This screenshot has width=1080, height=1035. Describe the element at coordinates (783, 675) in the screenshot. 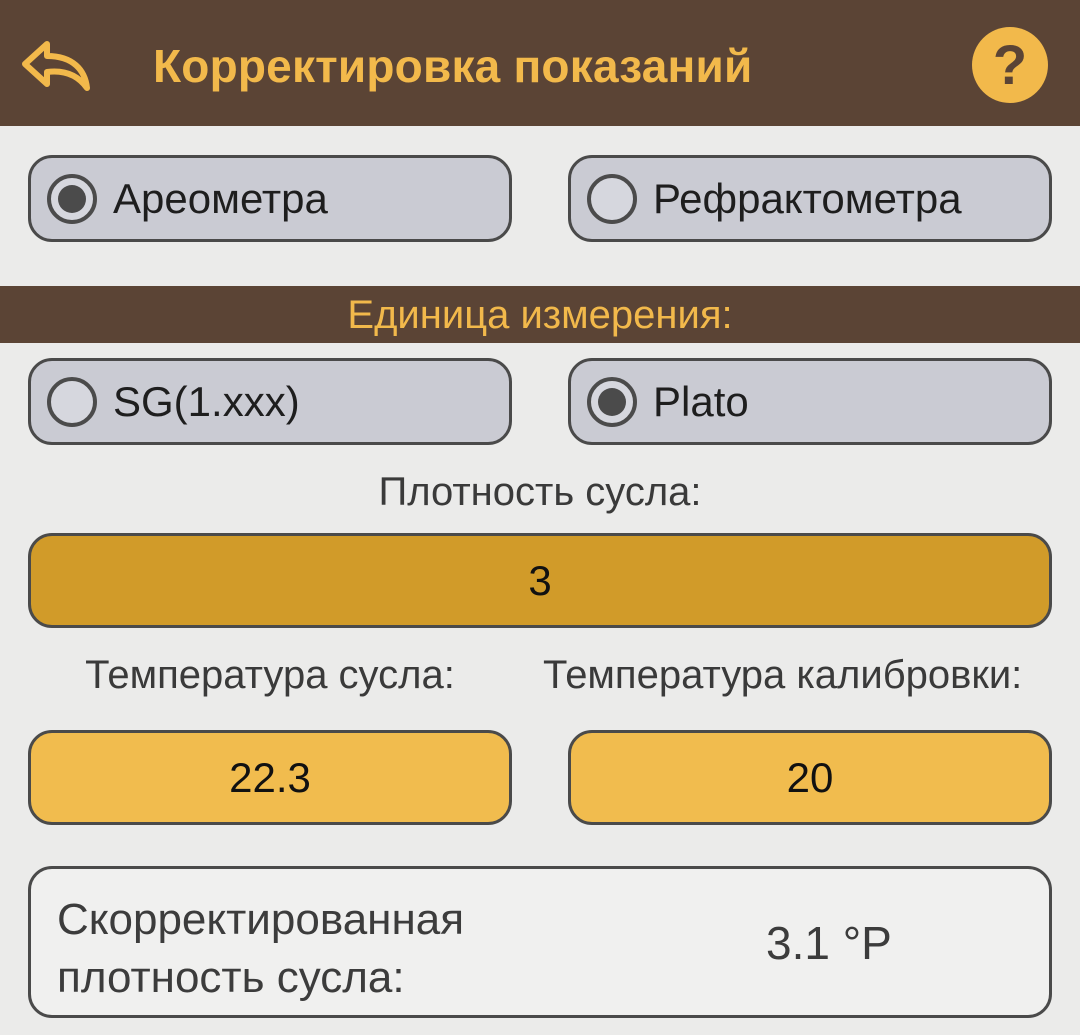

I see `calibration-temperature-label: Температура калибровки:` at that location.